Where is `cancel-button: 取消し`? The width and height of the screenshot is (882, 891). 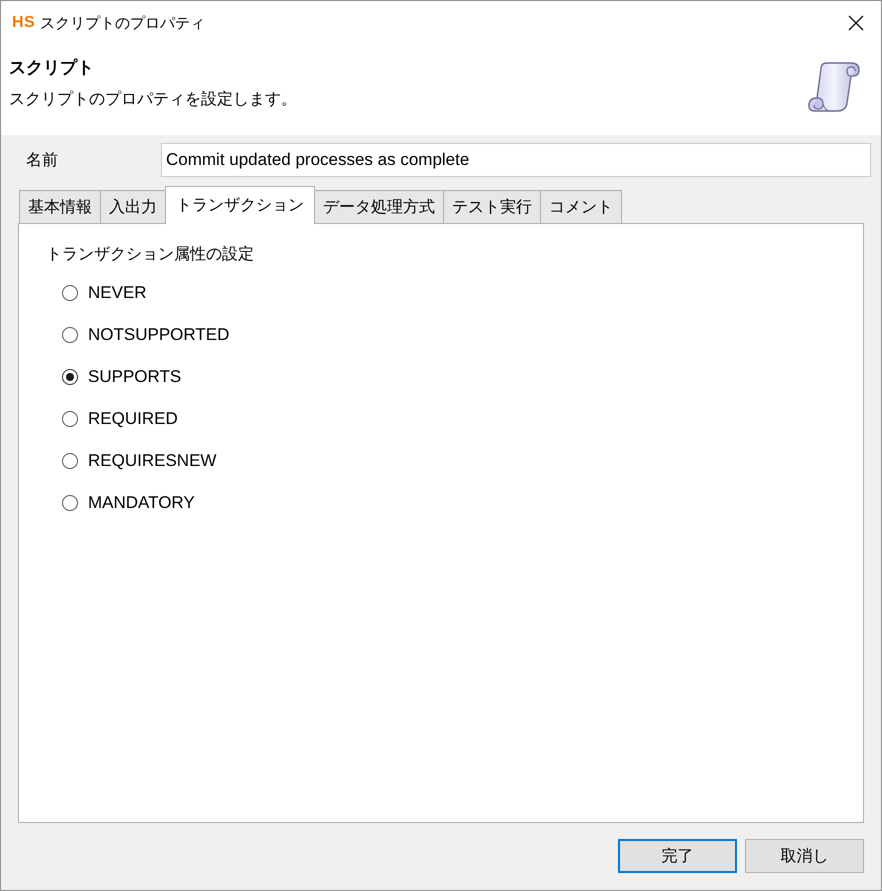 cancel-button: 取消し is located at coordinates (804, 856).